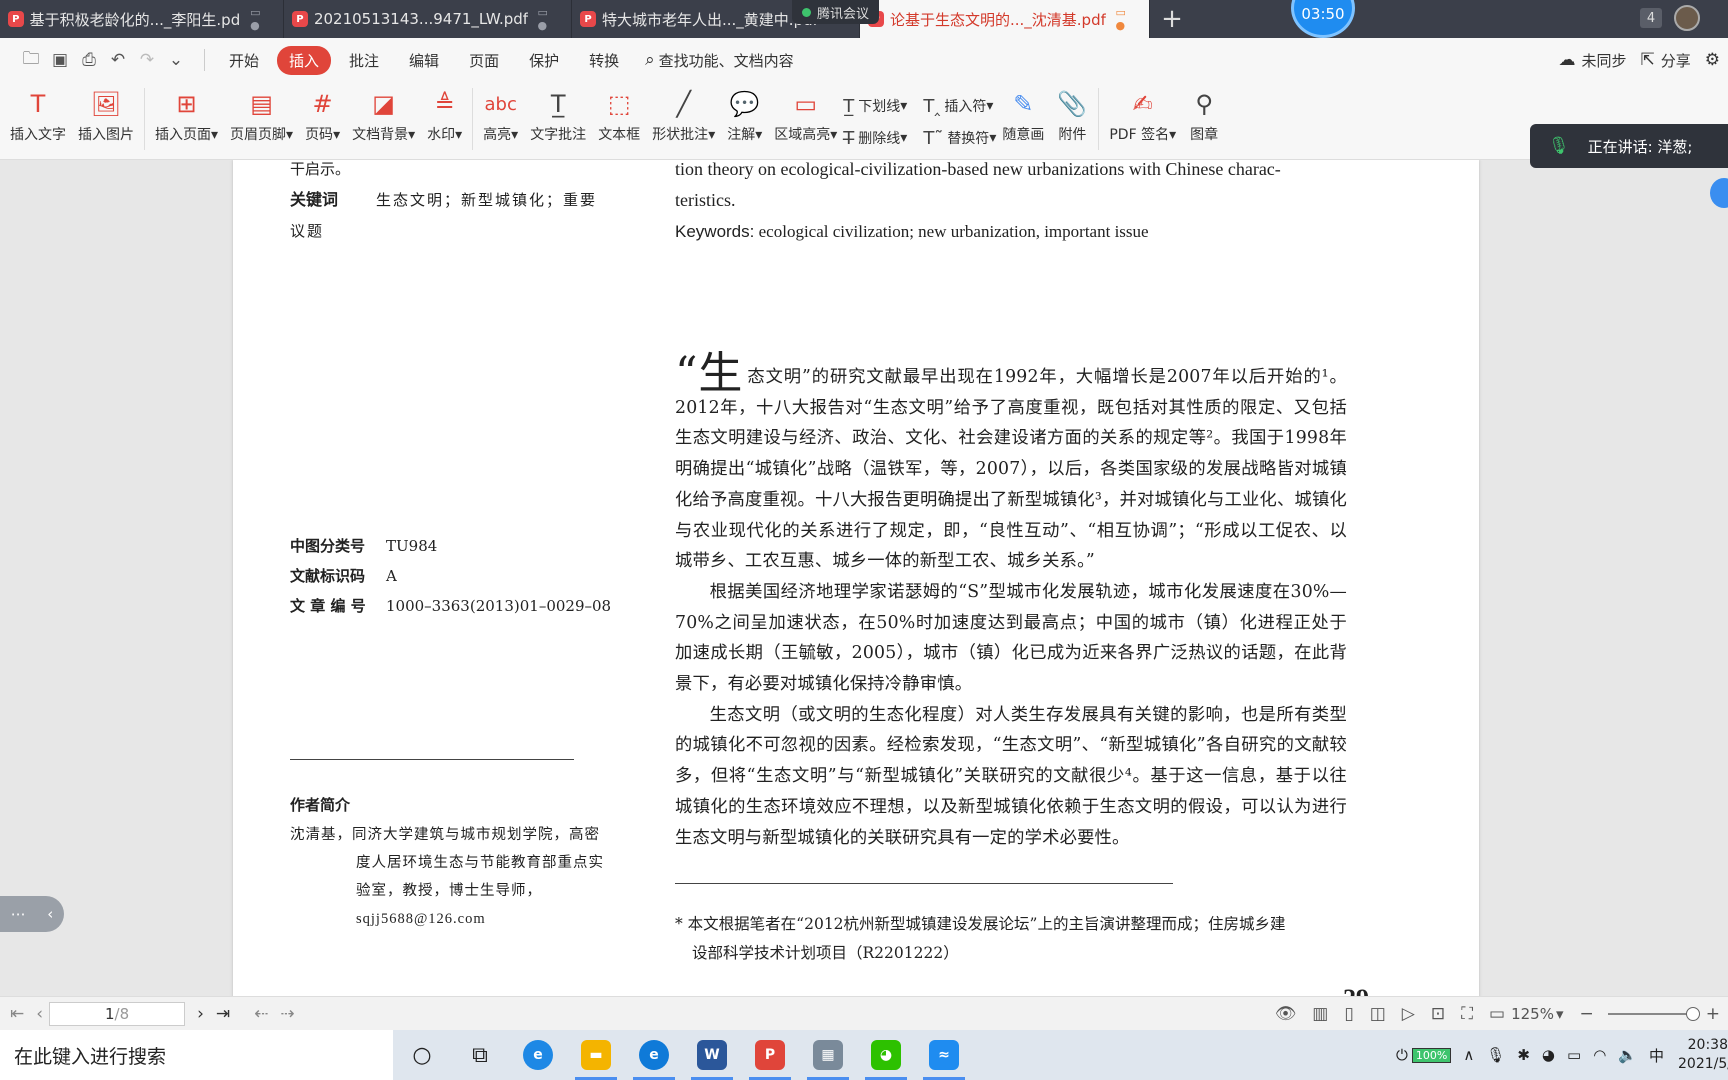 Image resolution: width=1728 pixels, height=1080 pixels. What do you see at coordinates (484, 60) in the screenshot?
I see `menu-page: 页面` at bounding box center [484, 60].